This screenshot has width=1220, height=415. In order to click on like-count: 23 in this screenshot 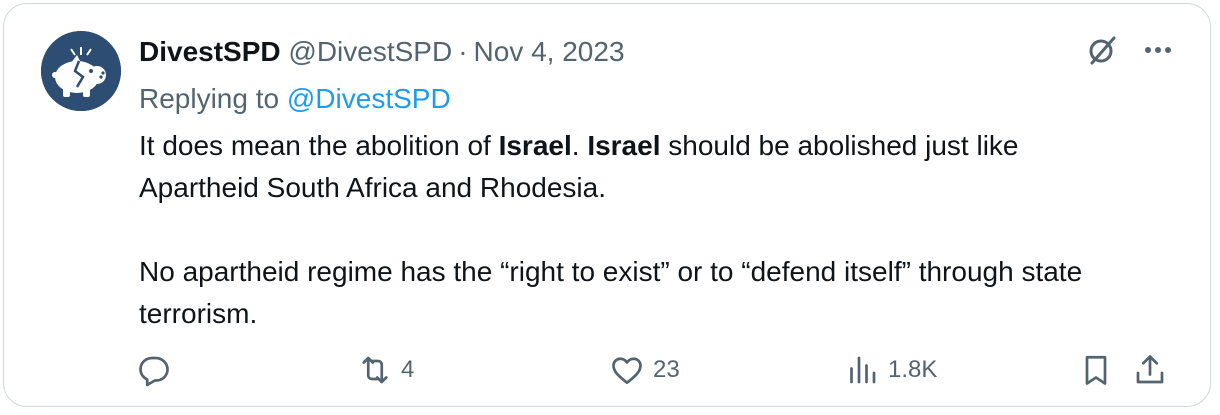, I will do `click(666, 369)`.